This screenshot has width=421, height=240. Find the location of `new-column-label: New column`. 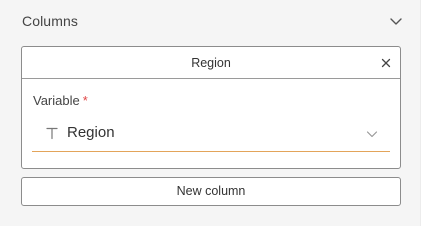

new-column-label: New column is located at coordinates (211, 191).